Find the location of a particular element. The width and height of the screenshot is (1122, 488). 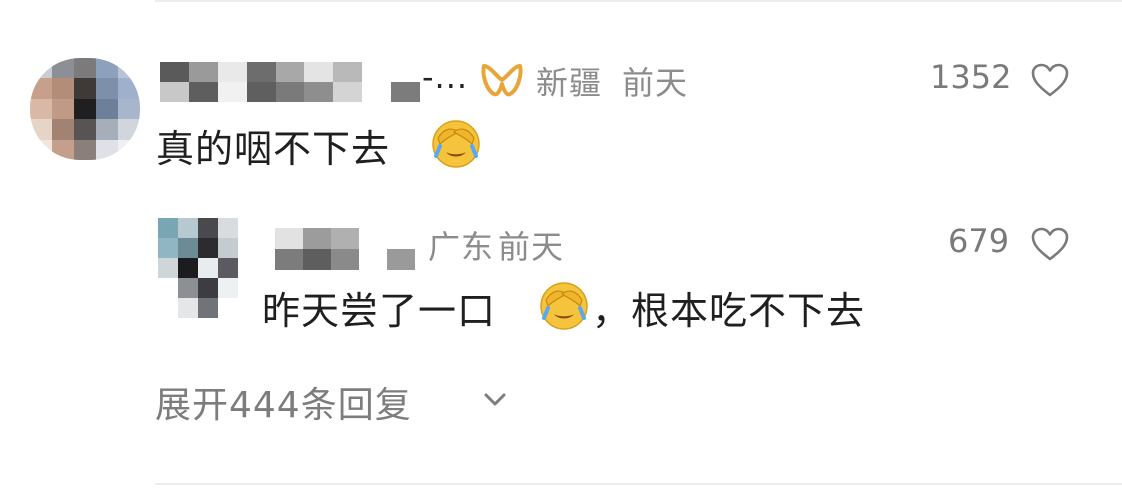

reply-location: 广东 is located at coordinates (461, 247).